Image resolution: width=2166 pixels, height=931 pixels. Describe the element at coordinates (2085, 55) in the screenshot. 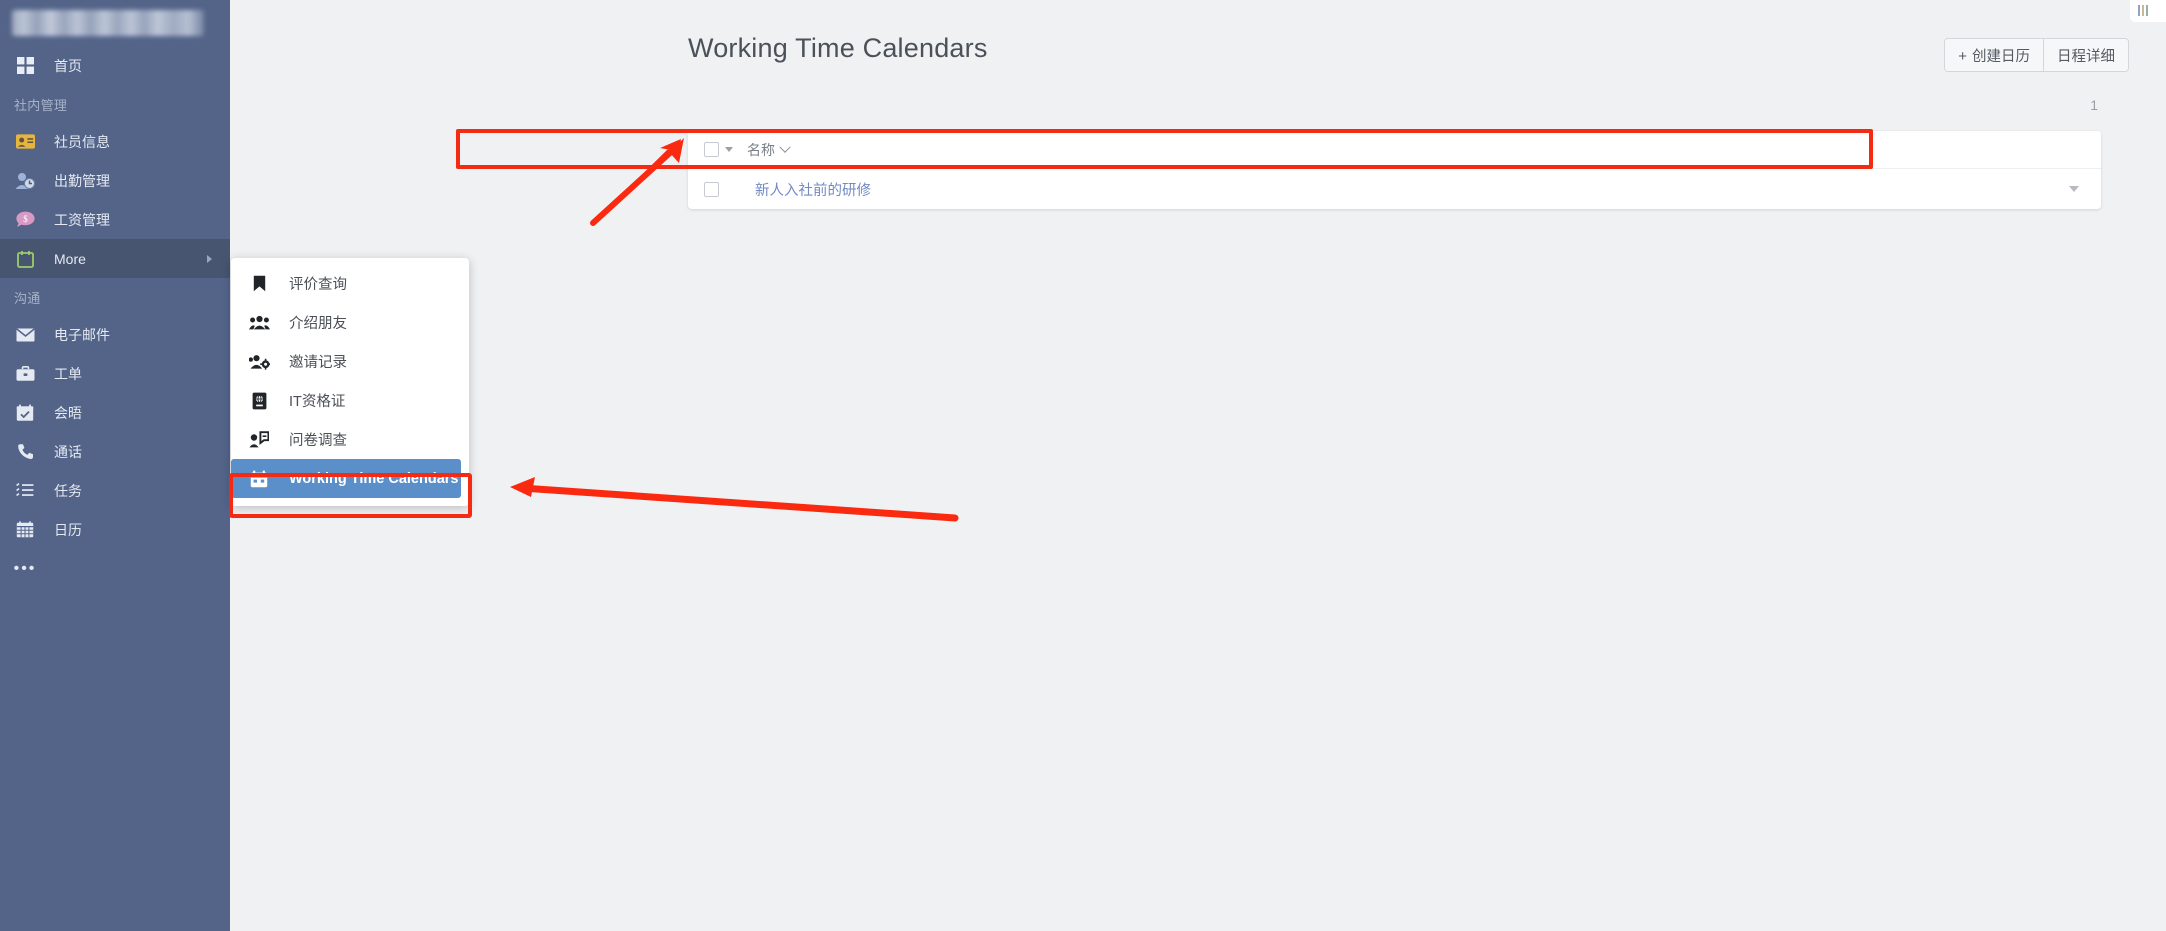

I see `schedule-detail-button: 日程详细` at that location.